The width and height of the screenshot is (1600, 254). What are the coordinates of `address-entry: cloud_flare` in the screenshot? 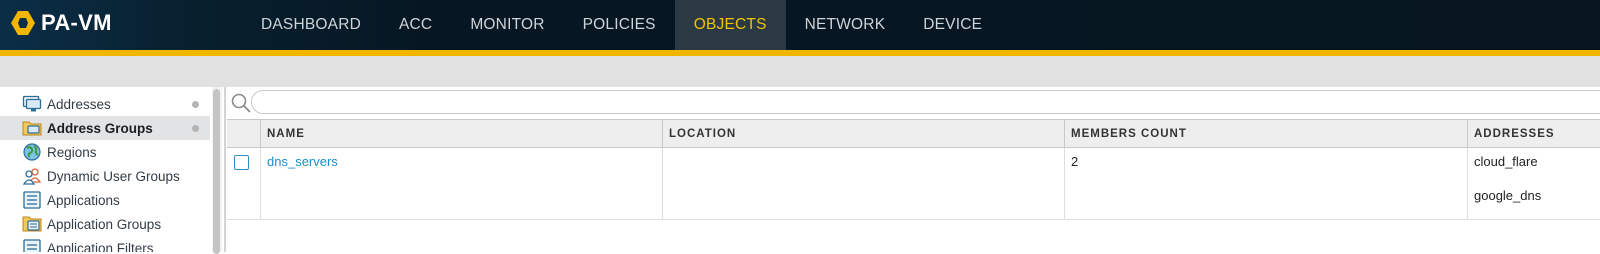 It's located at (1506, 161).